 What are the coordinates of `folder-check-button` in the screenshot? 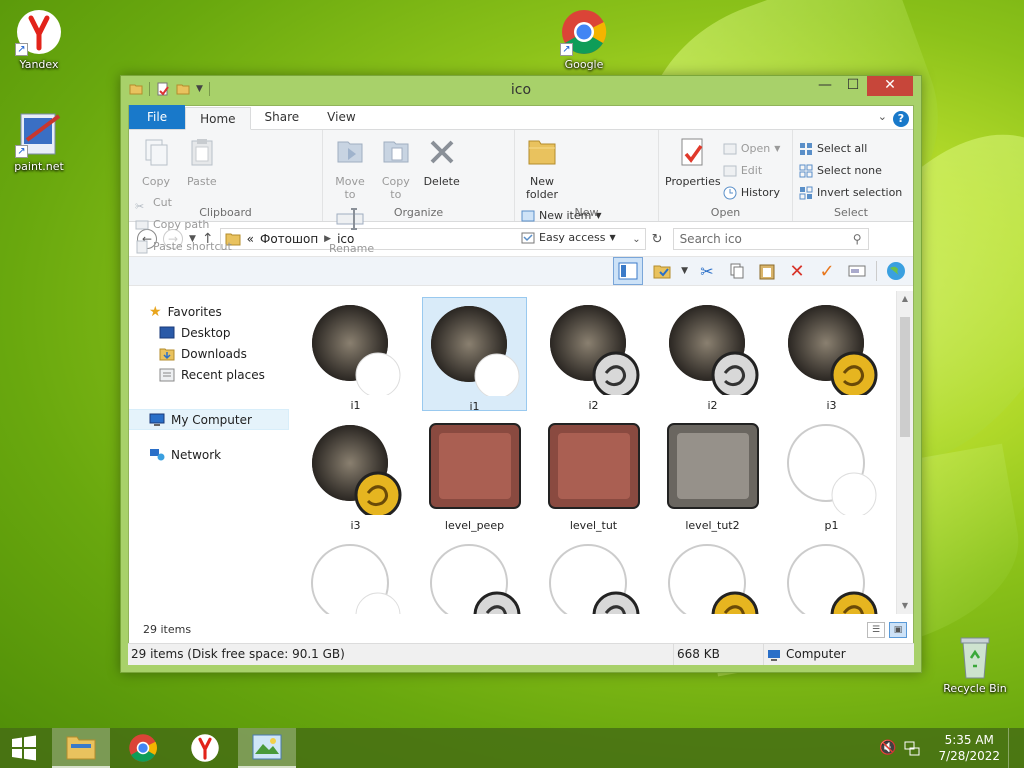 It's located at (662, 271).